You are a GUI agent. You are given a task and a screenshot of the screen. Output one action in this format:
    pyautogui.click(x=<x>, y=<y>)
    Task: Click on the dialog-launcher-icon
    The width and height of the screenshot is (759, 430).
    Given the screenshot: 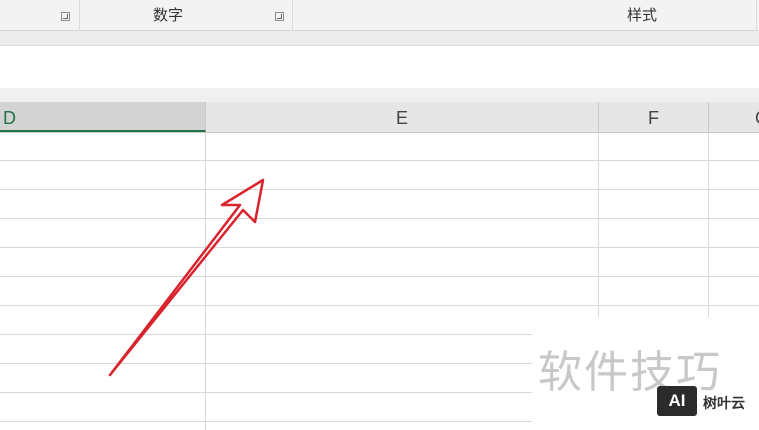 What is the action you would take?
    pyautogui.click(x=65, y=16)
    